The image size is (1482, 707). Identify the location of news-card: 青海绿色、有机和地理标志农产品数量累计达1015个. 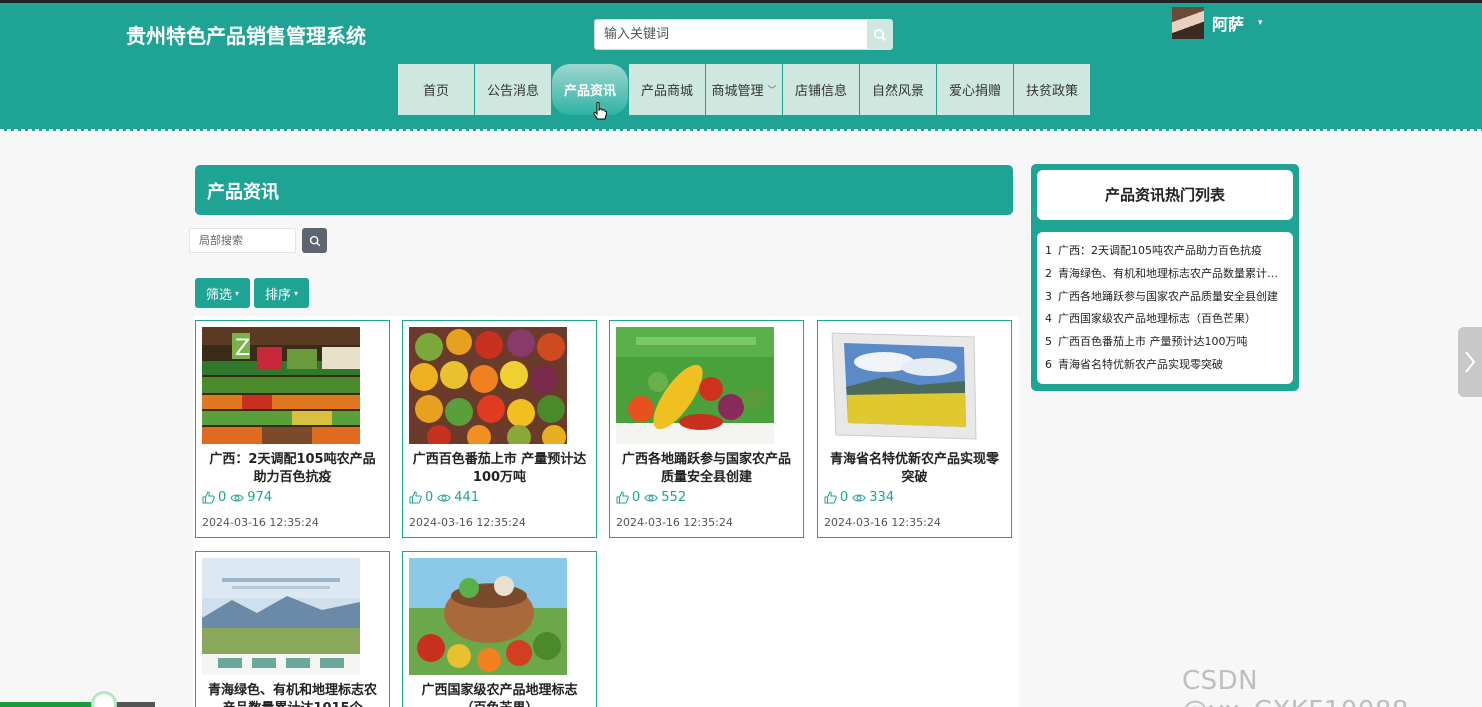
(292, 629).